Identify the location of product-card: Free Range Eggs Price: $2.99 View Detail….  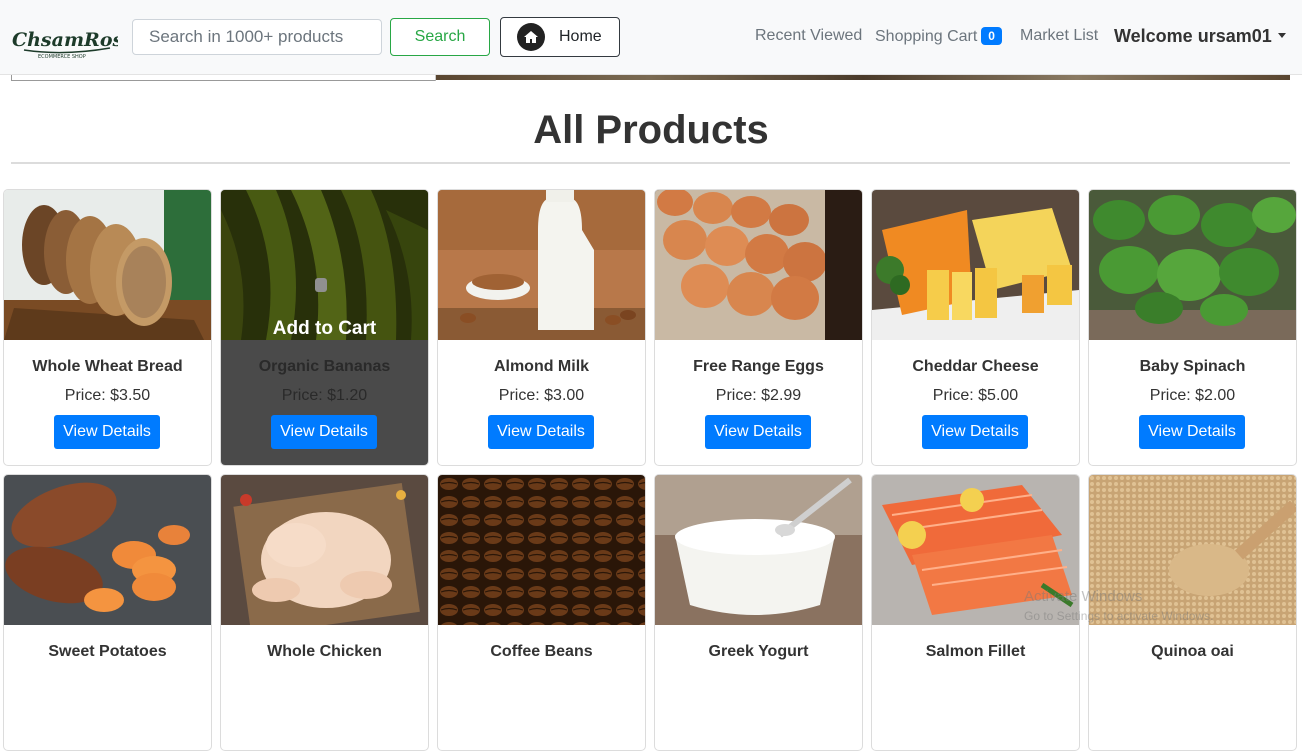
(758, 327).